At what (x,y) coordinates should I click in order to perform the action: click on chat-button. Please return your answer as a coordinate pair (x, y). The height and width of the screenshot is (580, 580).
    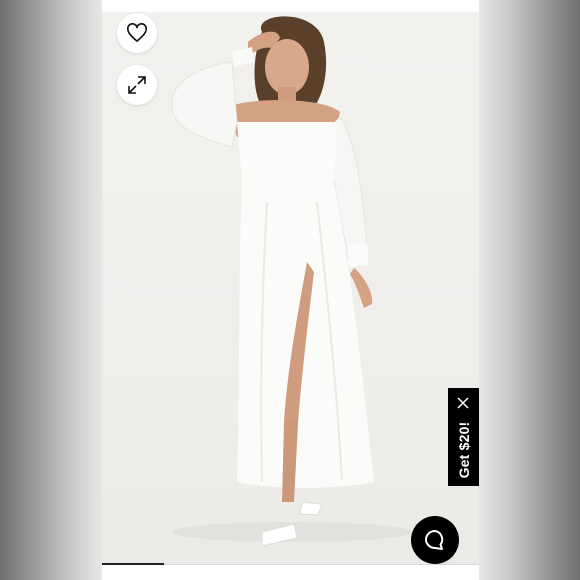
    Looking at the image, I should click on (435, 540).